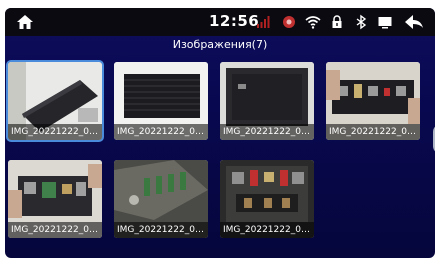 This screenshot has width=438, height=260. I want to click on back-icon, so click(414, 22).